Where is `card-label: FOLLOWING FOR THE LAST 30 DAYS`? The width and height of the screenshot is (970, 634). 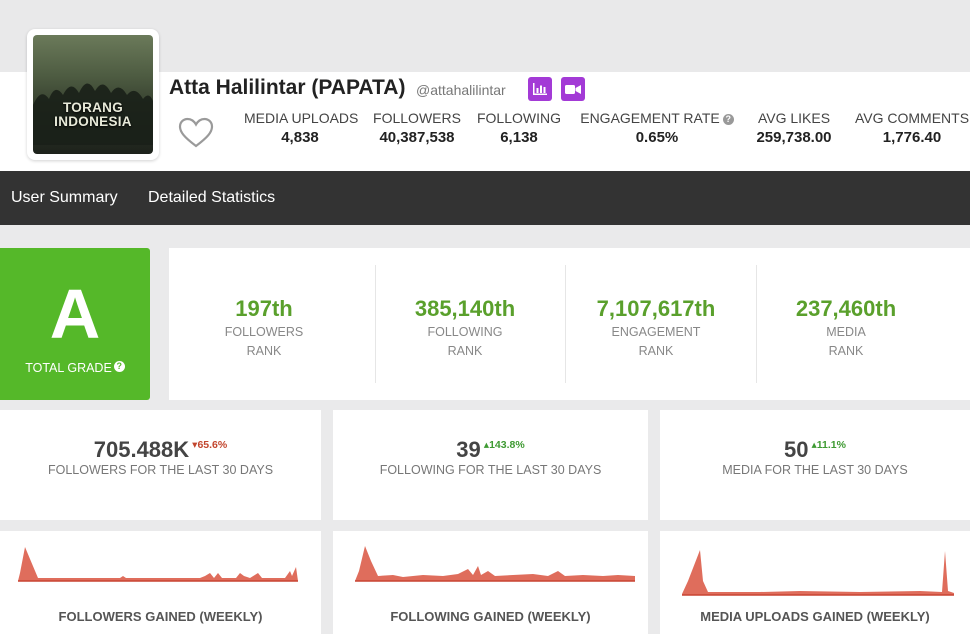 card-label: FOLLOWING FOR THE LAST 30 DAYS is located at coordinates (490, 470).